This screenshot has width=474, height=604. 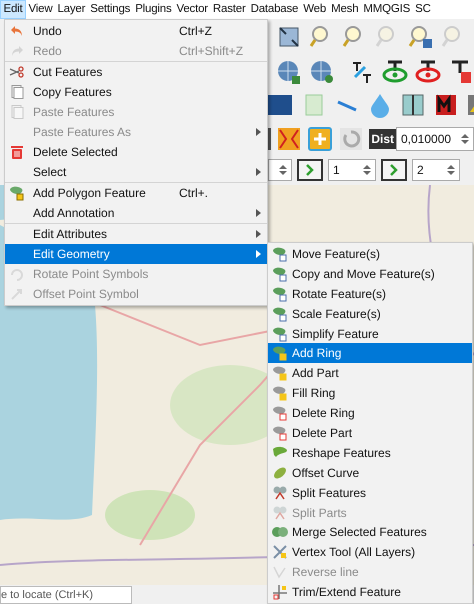 What do you see at coordinates (352, 170) in the screenshot?
I see `spin-box: 1` at bounding box center [352, 170].